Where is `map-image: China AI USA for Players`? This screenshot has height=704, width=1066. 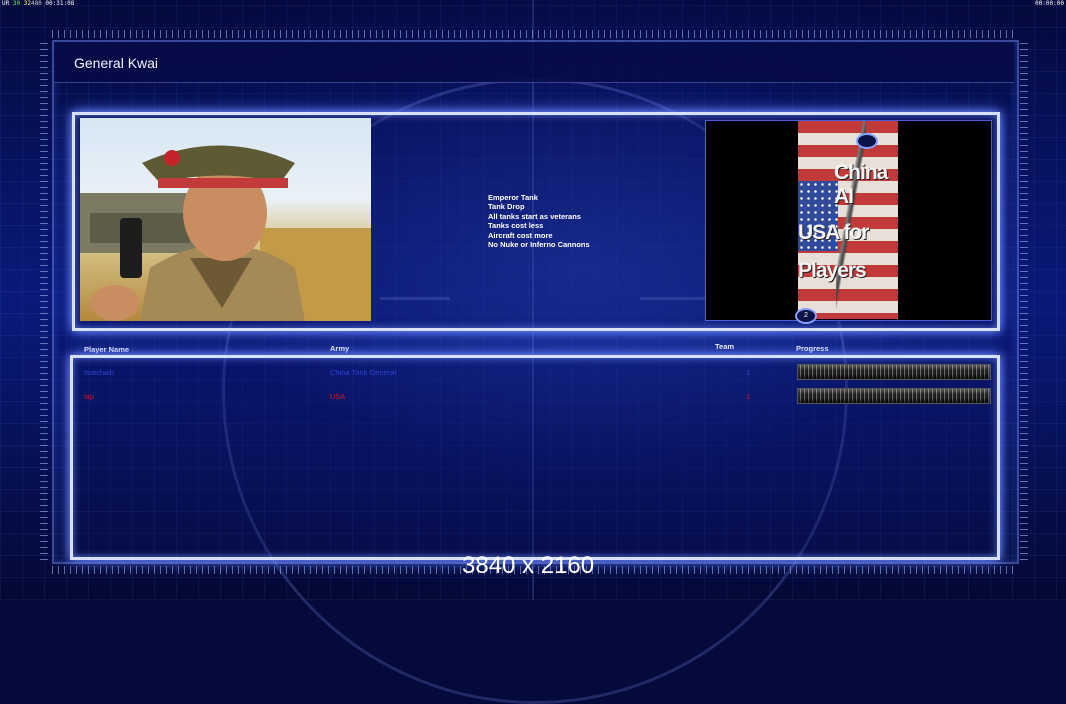 map-image: China AI USA for Players is located at coordinates (848, 220).